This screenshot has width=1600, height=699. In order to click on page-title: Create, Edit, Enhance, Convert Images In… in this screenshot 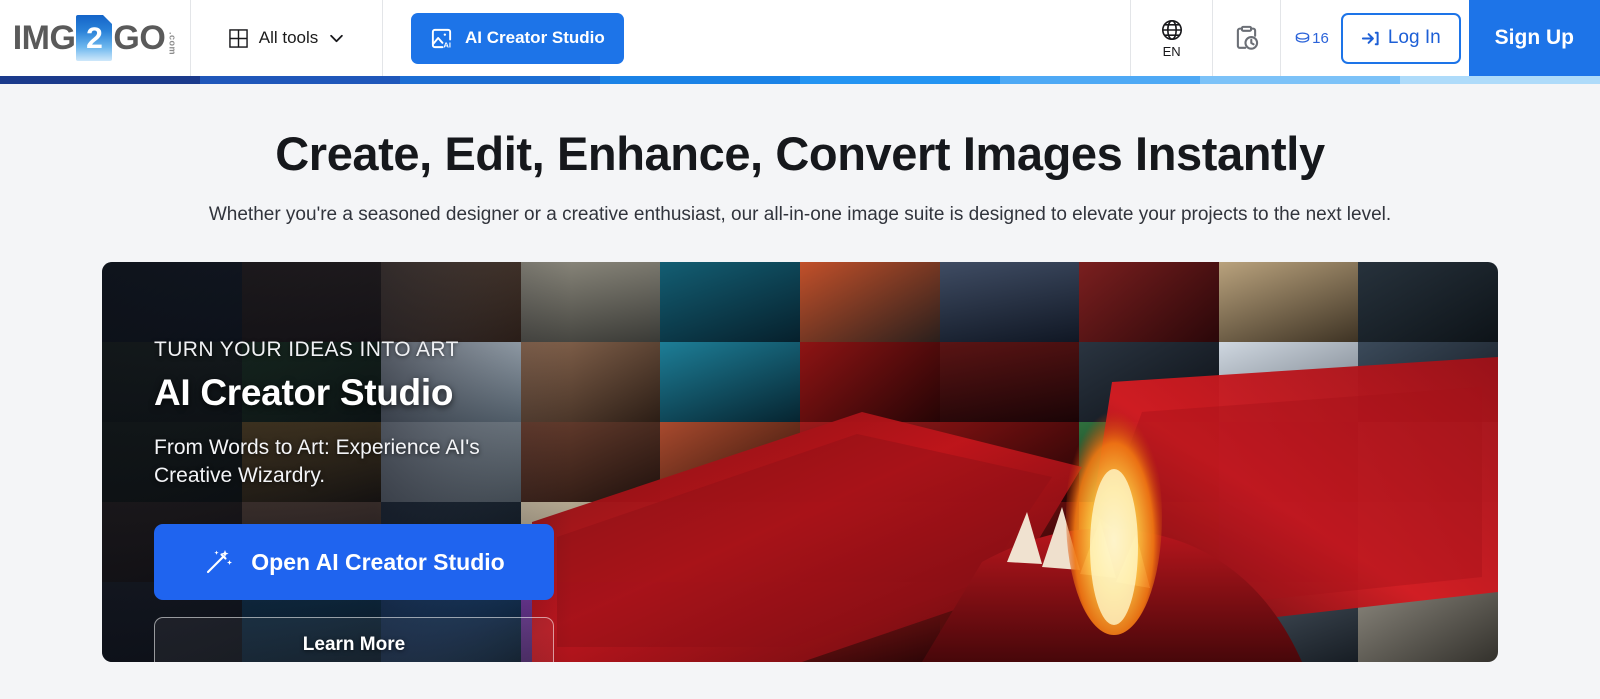, I will do `click(800, 153)`.